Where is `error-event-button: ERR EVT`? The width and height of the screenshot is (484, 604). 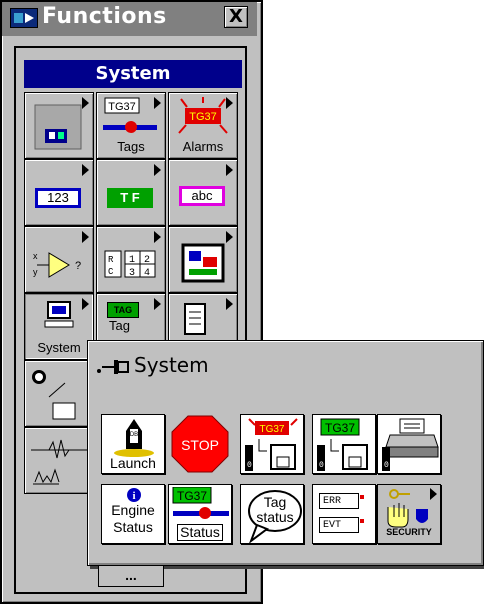 error-event-button: ERR EVT is located at coordinates (344, 514).